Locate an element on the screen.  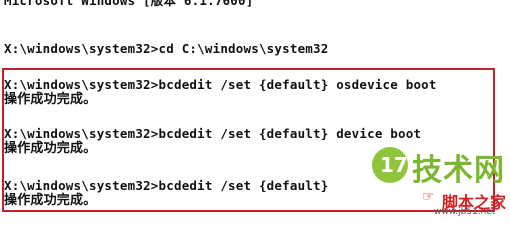
watermark-badge-number: 17 is located at coordinates (394, 165).